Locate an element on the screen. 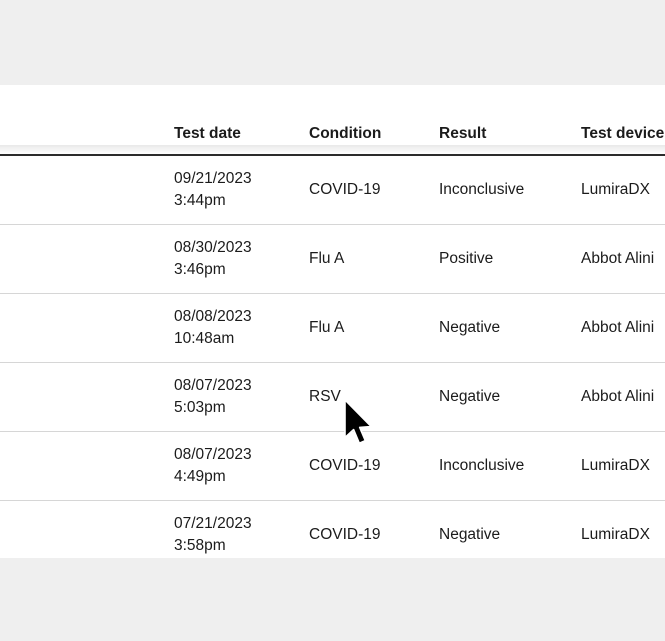  column-header-test-device: Test device is located at coordinates (623, 120).